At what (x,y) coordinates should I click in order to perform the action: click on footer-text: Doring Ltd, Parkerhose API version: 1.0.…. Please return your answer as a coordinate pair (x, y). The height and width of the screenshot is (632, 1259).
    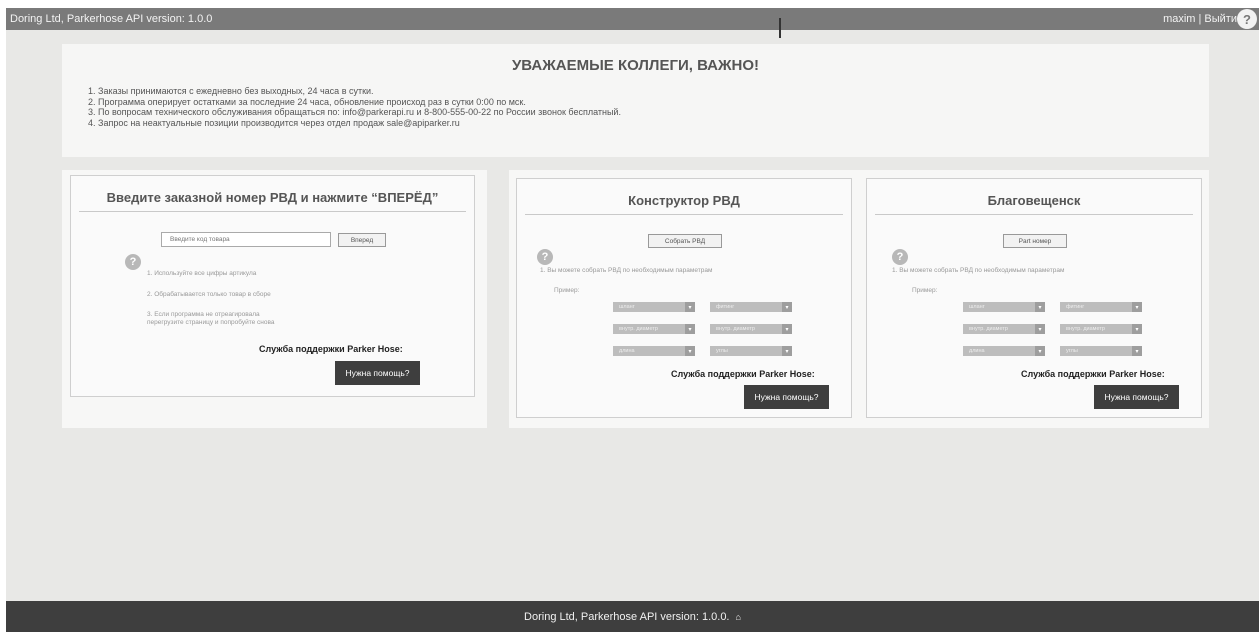
    Looking at the image, I should click on (627, 616).